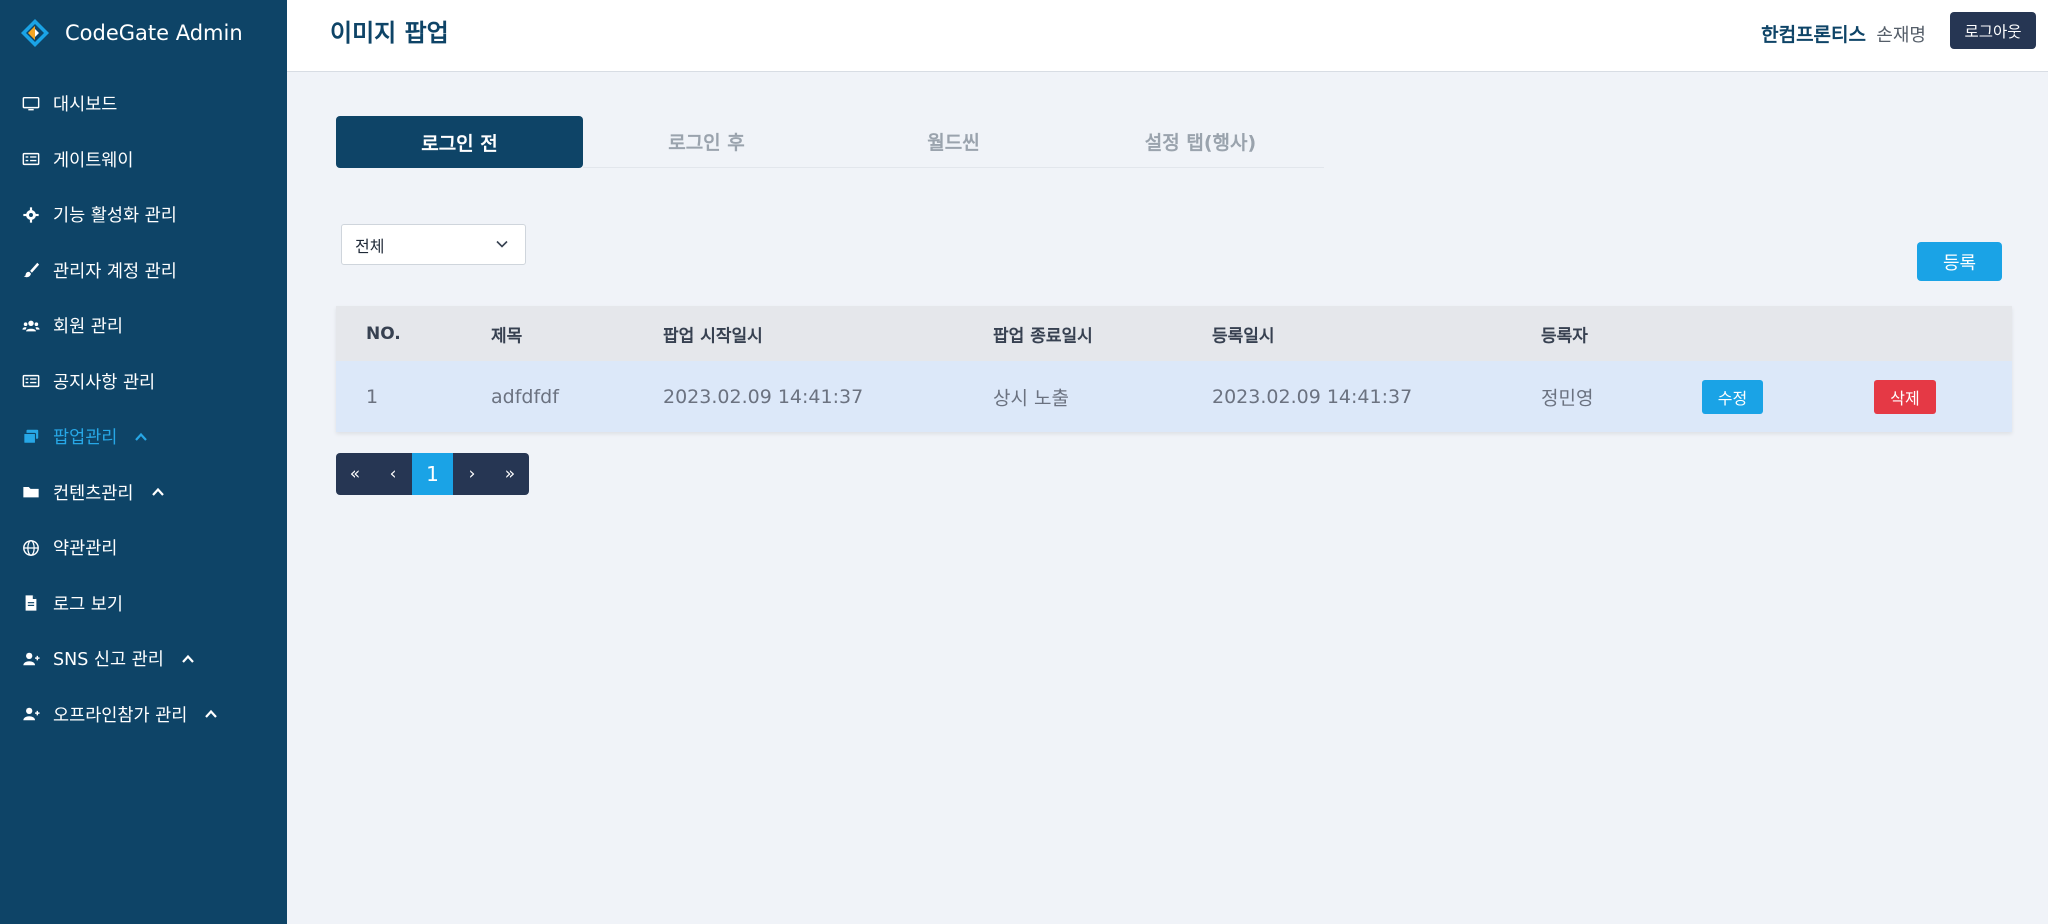  Describe the element at coordinates (389, 33) in the screenshot. I see `page-title: 이미지 팝업` at that location.